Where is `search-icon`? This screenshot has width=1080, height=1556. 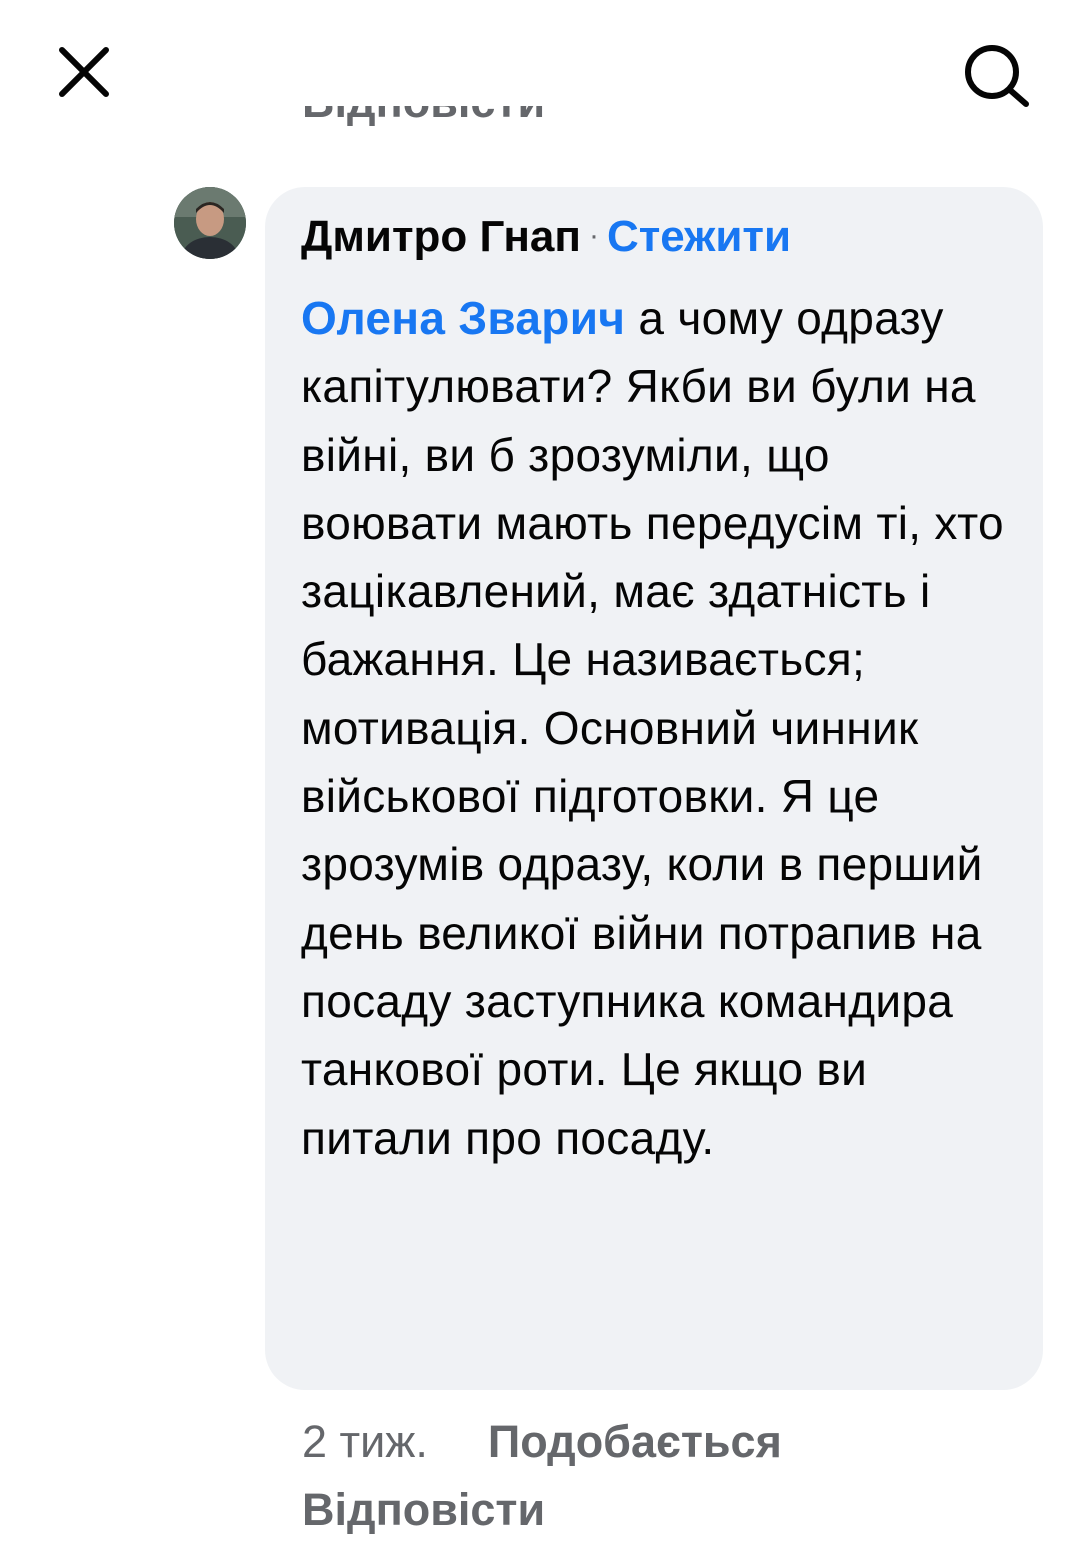
search-icon is located at coordinates (997, 76).